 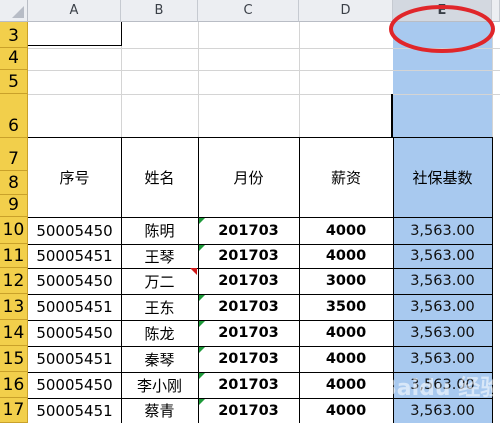 What do you see at coordinates (74, 11) in the screenshot?
I see `column-header-a: A` at bounding box center [74, 11].